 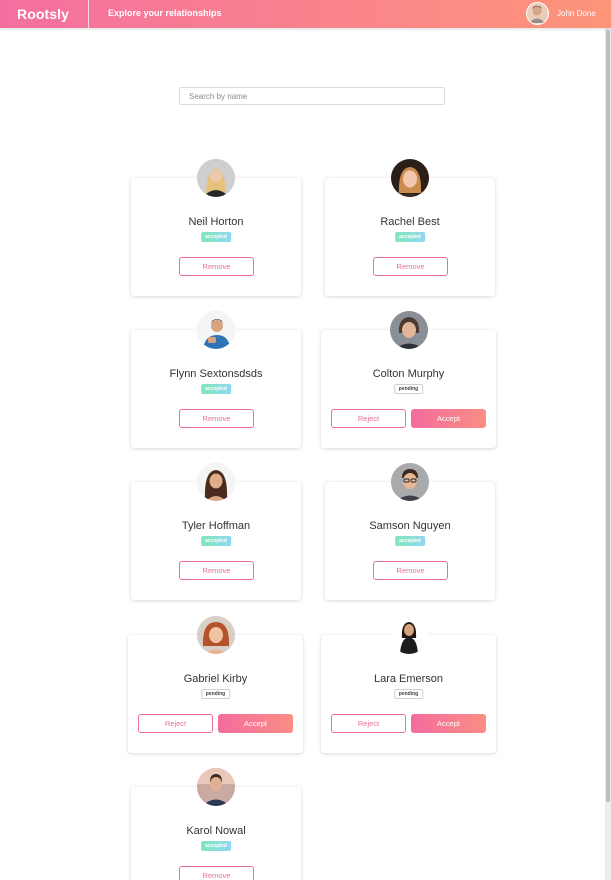 What do you see at coordinates (165, 13) in the screenshot?
I see `app-tagline: Explore your relationships` at bounding box center [165, 13].